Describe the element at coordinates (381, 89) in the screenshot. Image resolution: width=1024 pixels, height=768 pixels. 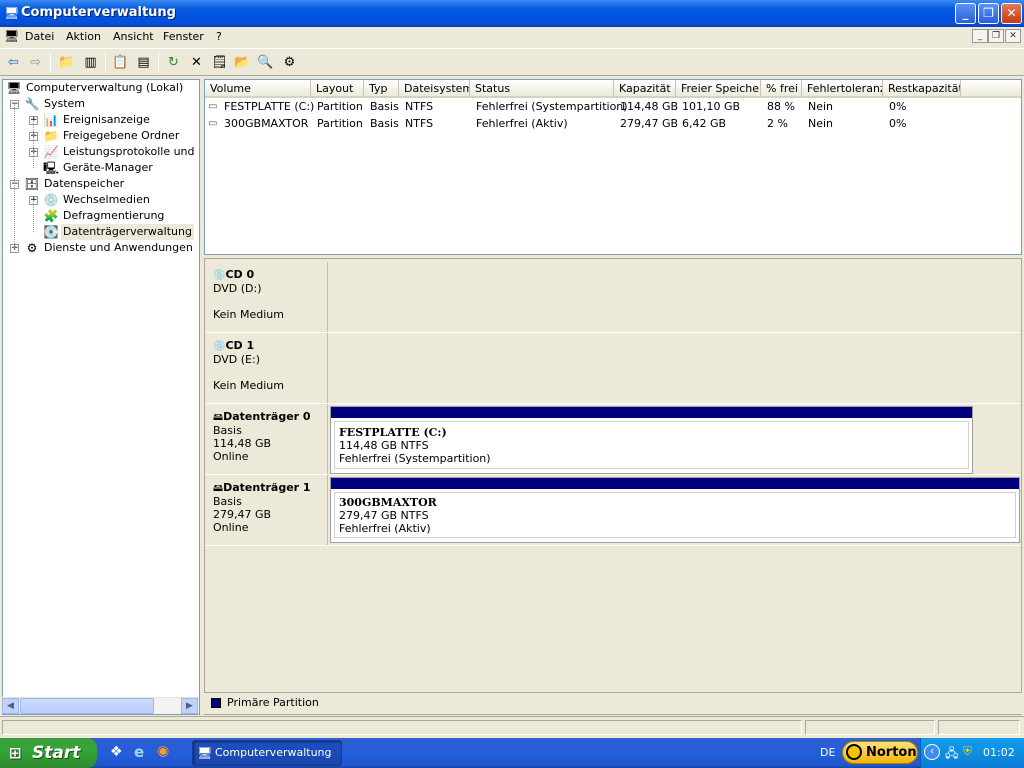
I see `column-header-typ: Typ` at that location.